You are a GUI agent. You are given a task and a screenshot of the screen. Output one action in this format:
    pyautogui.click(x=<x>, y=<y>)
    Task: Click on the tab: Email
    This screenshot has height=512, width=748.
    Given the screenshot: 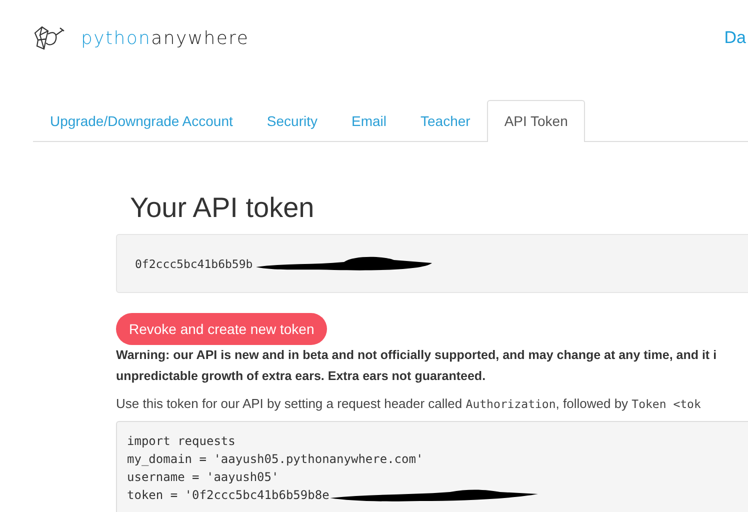 What is the action you would take?
    pyautogui.click(x=369, y=121)
    